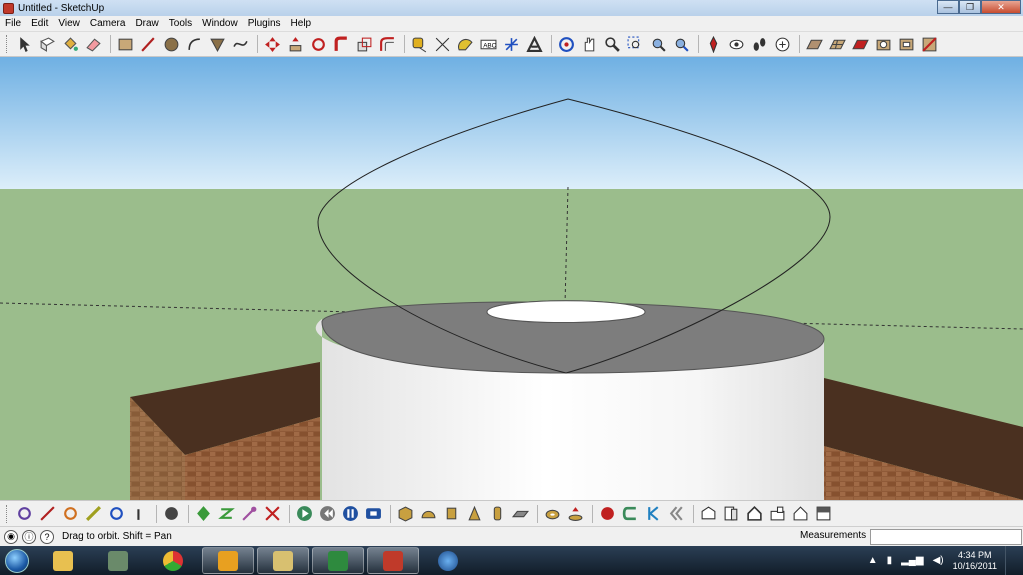 The image size is (1023, 575). Describe the element at coordinates (754, 513) in the screenshot. I see `front-view-icon` at that location.